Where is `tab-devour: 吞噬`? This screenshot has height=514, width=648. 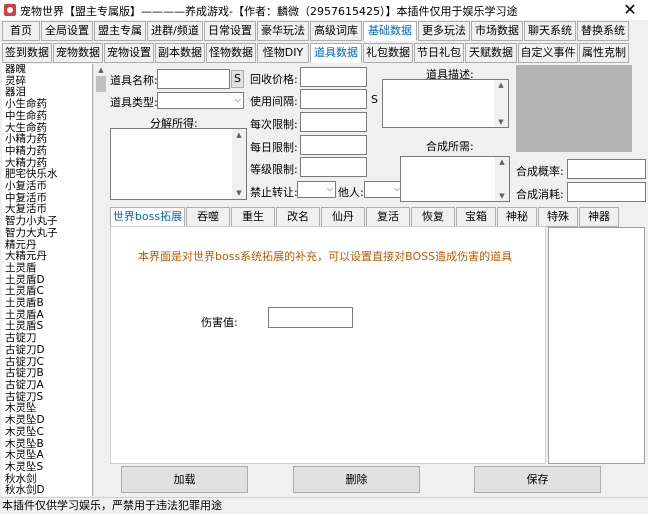 tab-devour: 吞噬 is located at coordinates (208, 217).